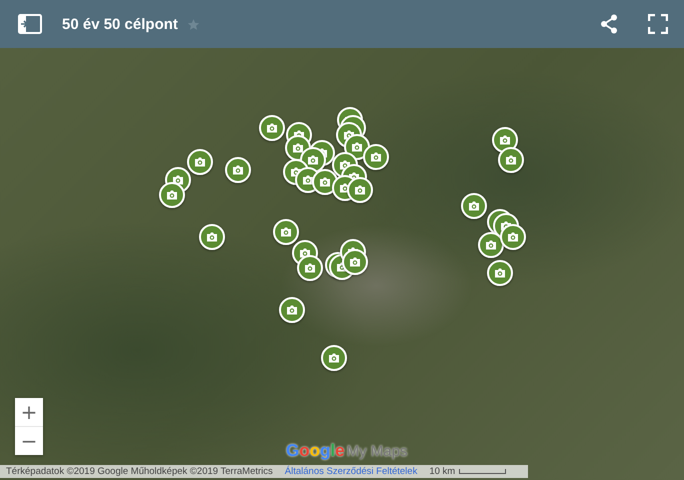 The height and width of the screenshot is (480, 684). What do you see at coordinates (139, 471) in the screenshot?
I see `attribution-text: Térképadatok ©2019 Google Műholdképek ©2019 TerraMetrics` at bounding box center [139, 471].